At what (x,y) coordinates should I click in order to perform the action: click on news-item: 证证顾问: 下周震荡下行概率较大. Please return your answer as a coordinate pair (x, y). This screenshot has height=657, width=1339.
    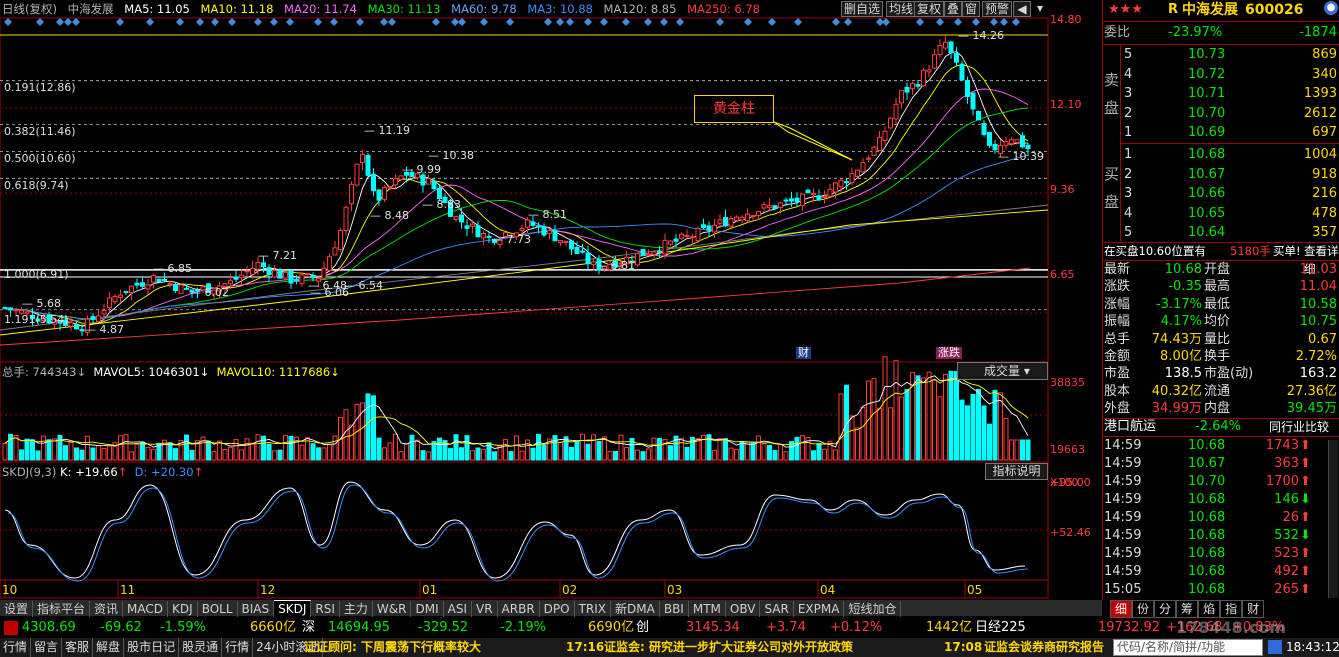
    Looking at the image, I should click on (392, 647).